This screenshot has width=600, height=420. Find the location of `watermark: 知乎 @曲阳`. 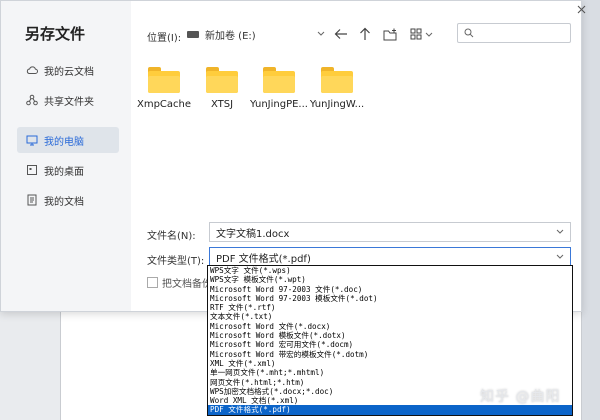

watermark: 知乎 @曲阳 is located at coordinates (520, 397).